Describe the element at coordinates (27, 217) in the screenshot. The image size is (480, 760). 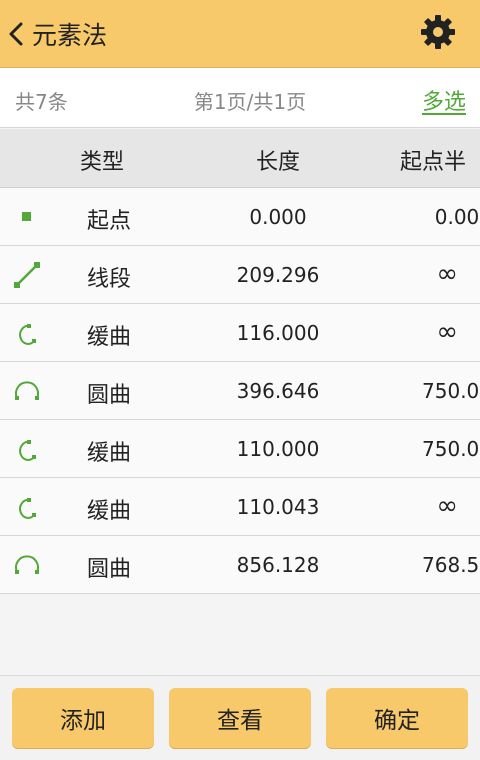
I see `point-icon` at that location.